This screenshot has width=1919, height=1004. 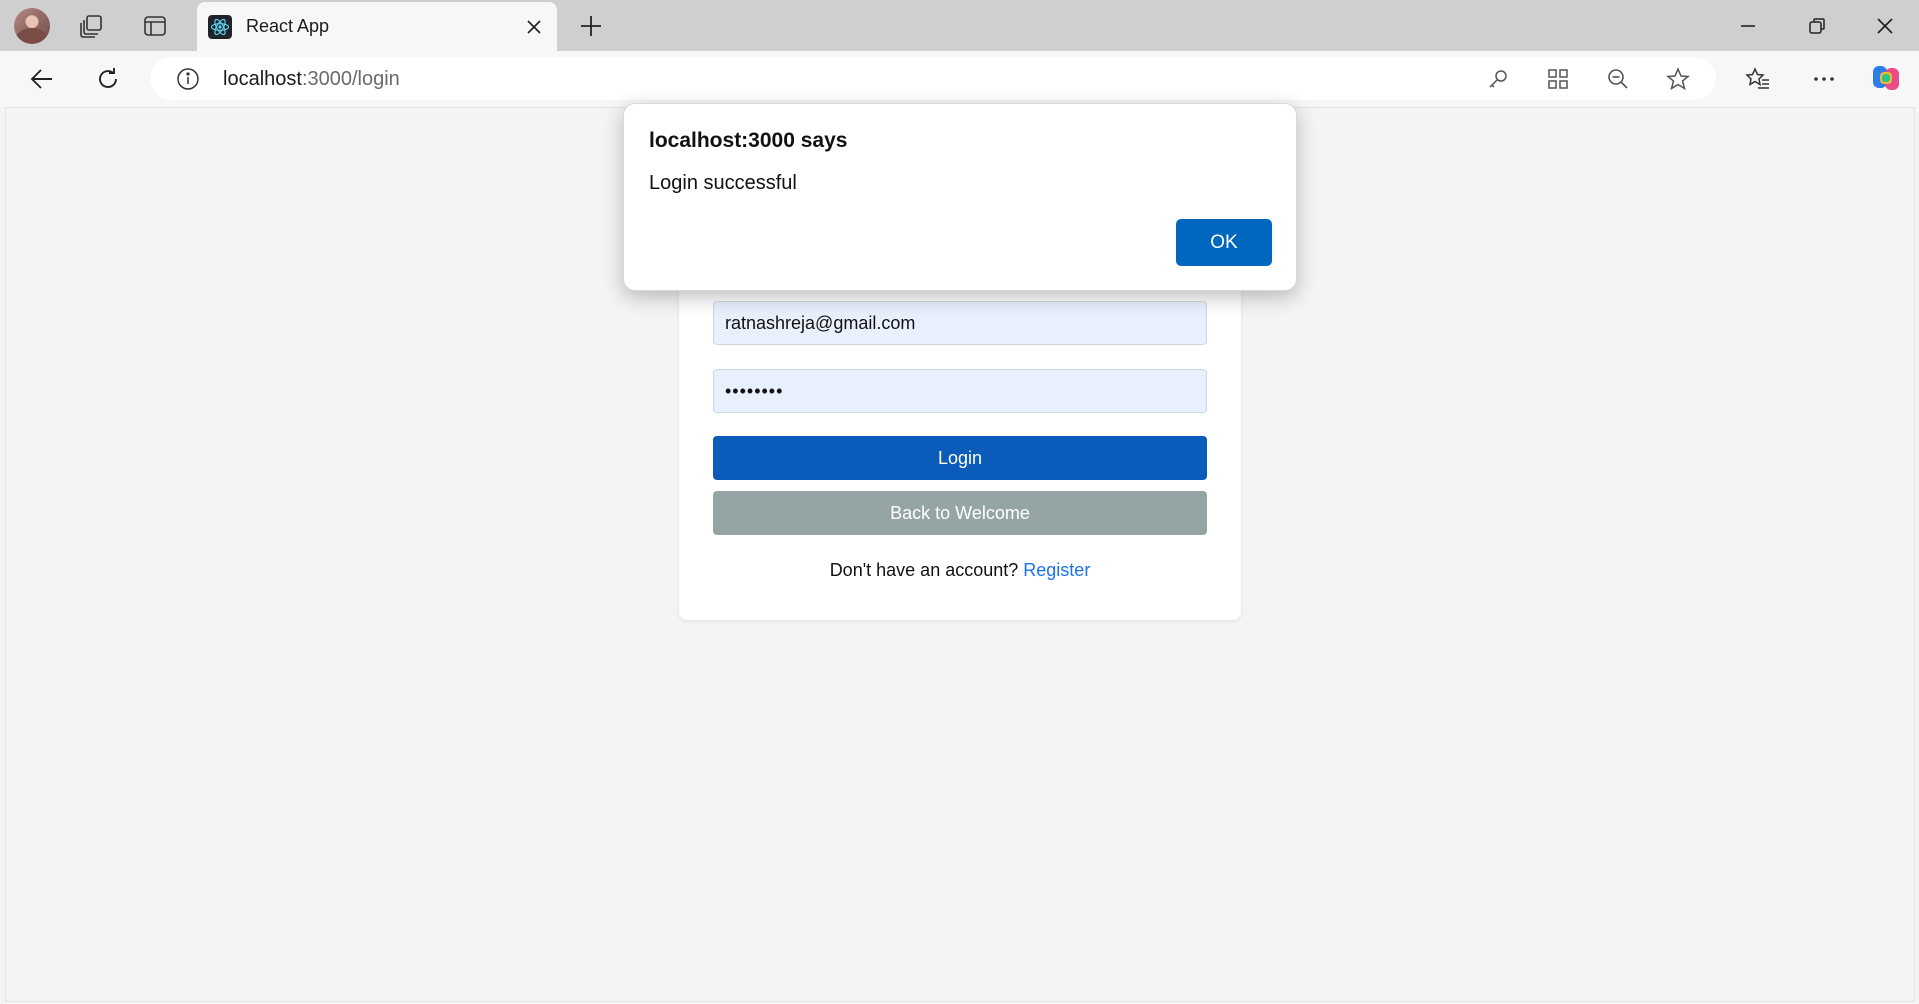 What do you see at coordinates (155, 26) in the screenshot?
I see `vertical-tabs-icon` at bounding box center [155, 26].